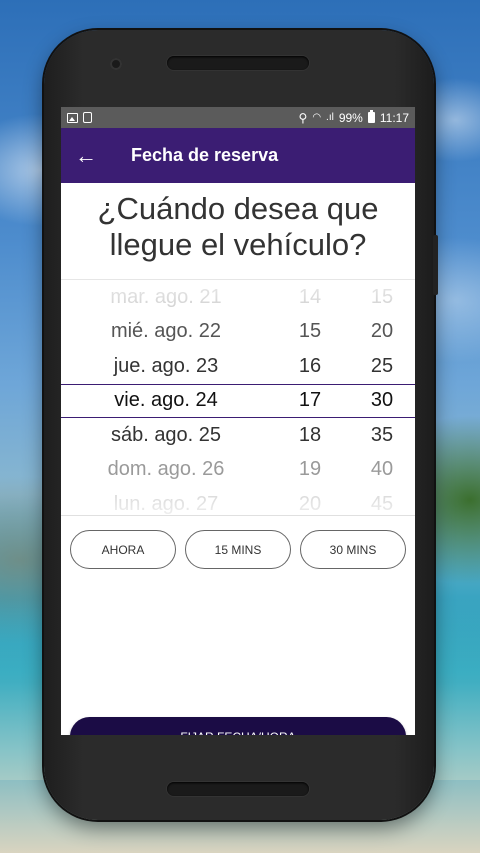 This screenshot has width=480, height=853. I want to click on set-date-time-button: FIJAR FECHA/HORA, so click(238, 726).